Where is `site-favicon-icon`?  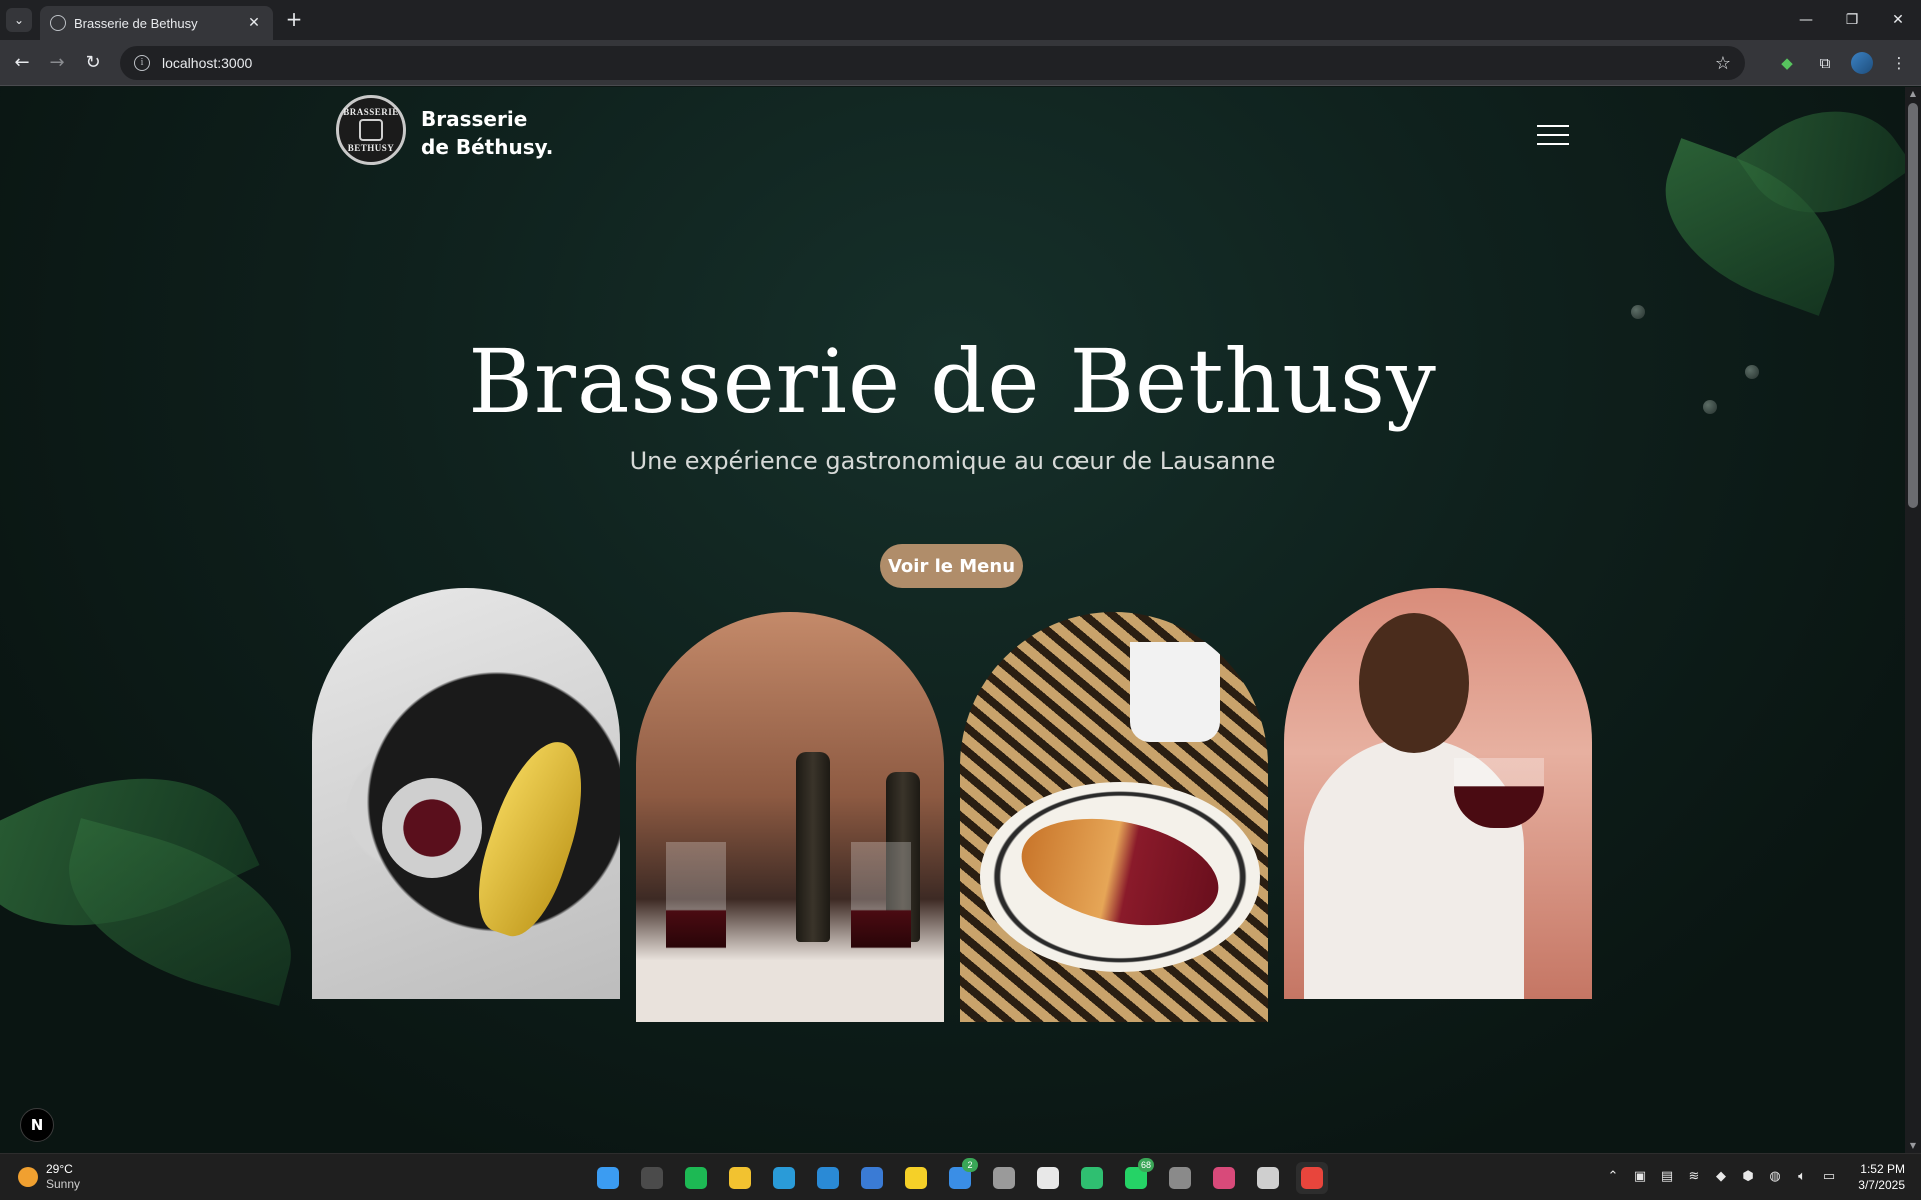 site-favicon-icon is located at coordinates (58, 23).